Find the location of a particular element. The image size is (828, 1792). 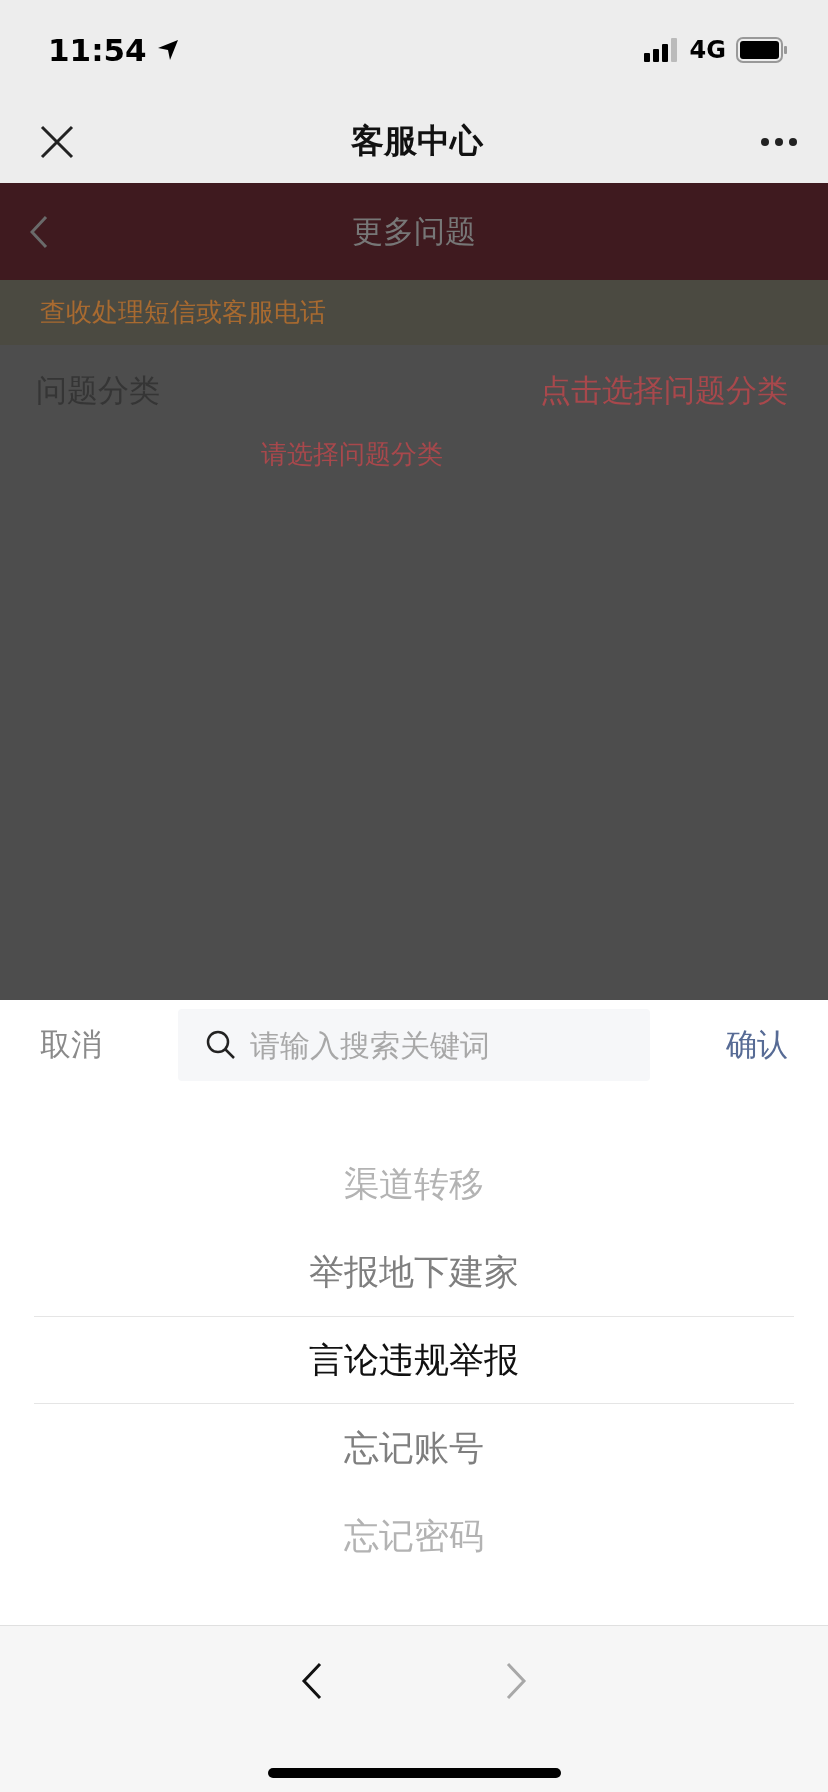

confirm-button: 确认 is located at coordinates (757, 1045).